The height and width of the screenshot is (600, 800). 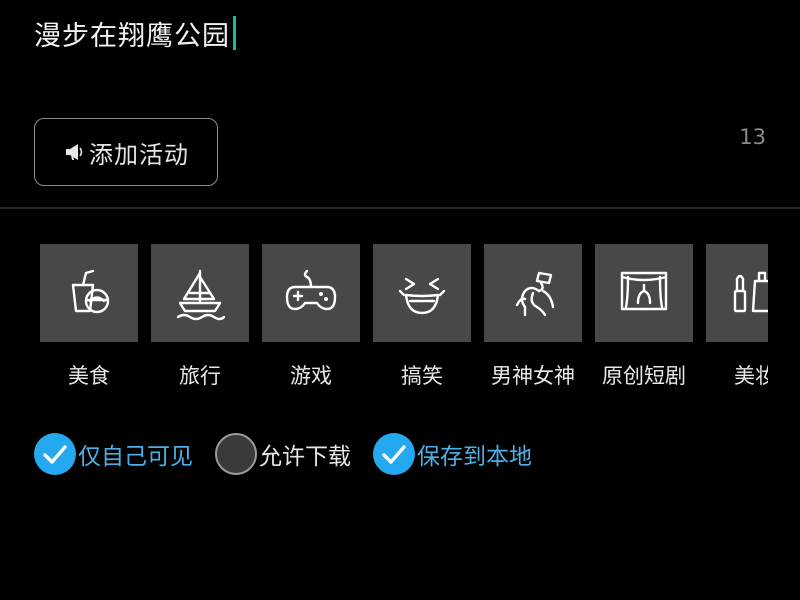 I want to click on option-allow-download: 允许下载, so click(x=283, y=454).